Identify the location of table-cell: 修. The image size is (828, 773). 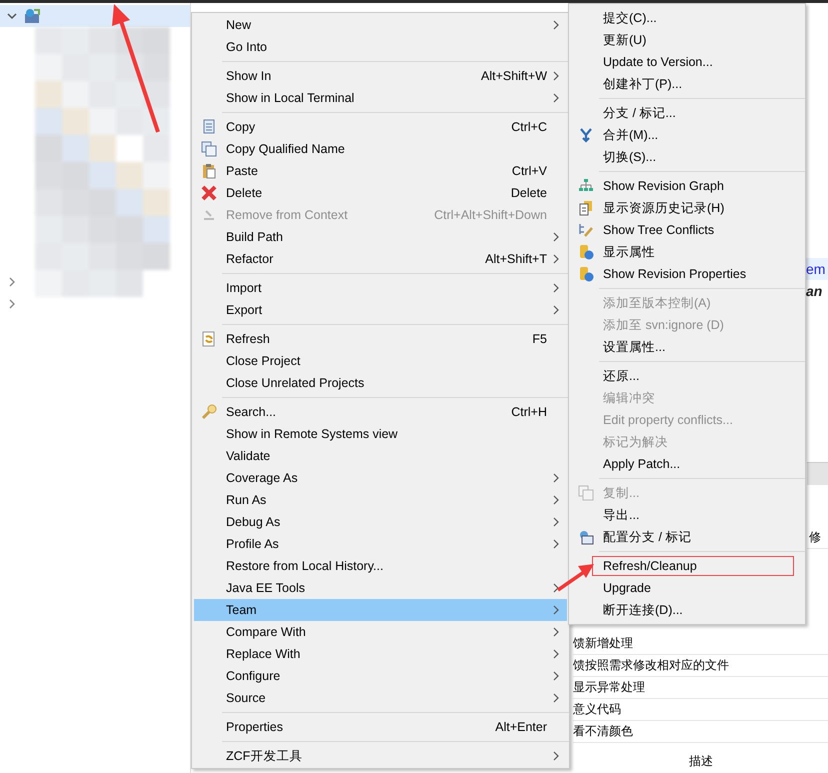
(817, 538).